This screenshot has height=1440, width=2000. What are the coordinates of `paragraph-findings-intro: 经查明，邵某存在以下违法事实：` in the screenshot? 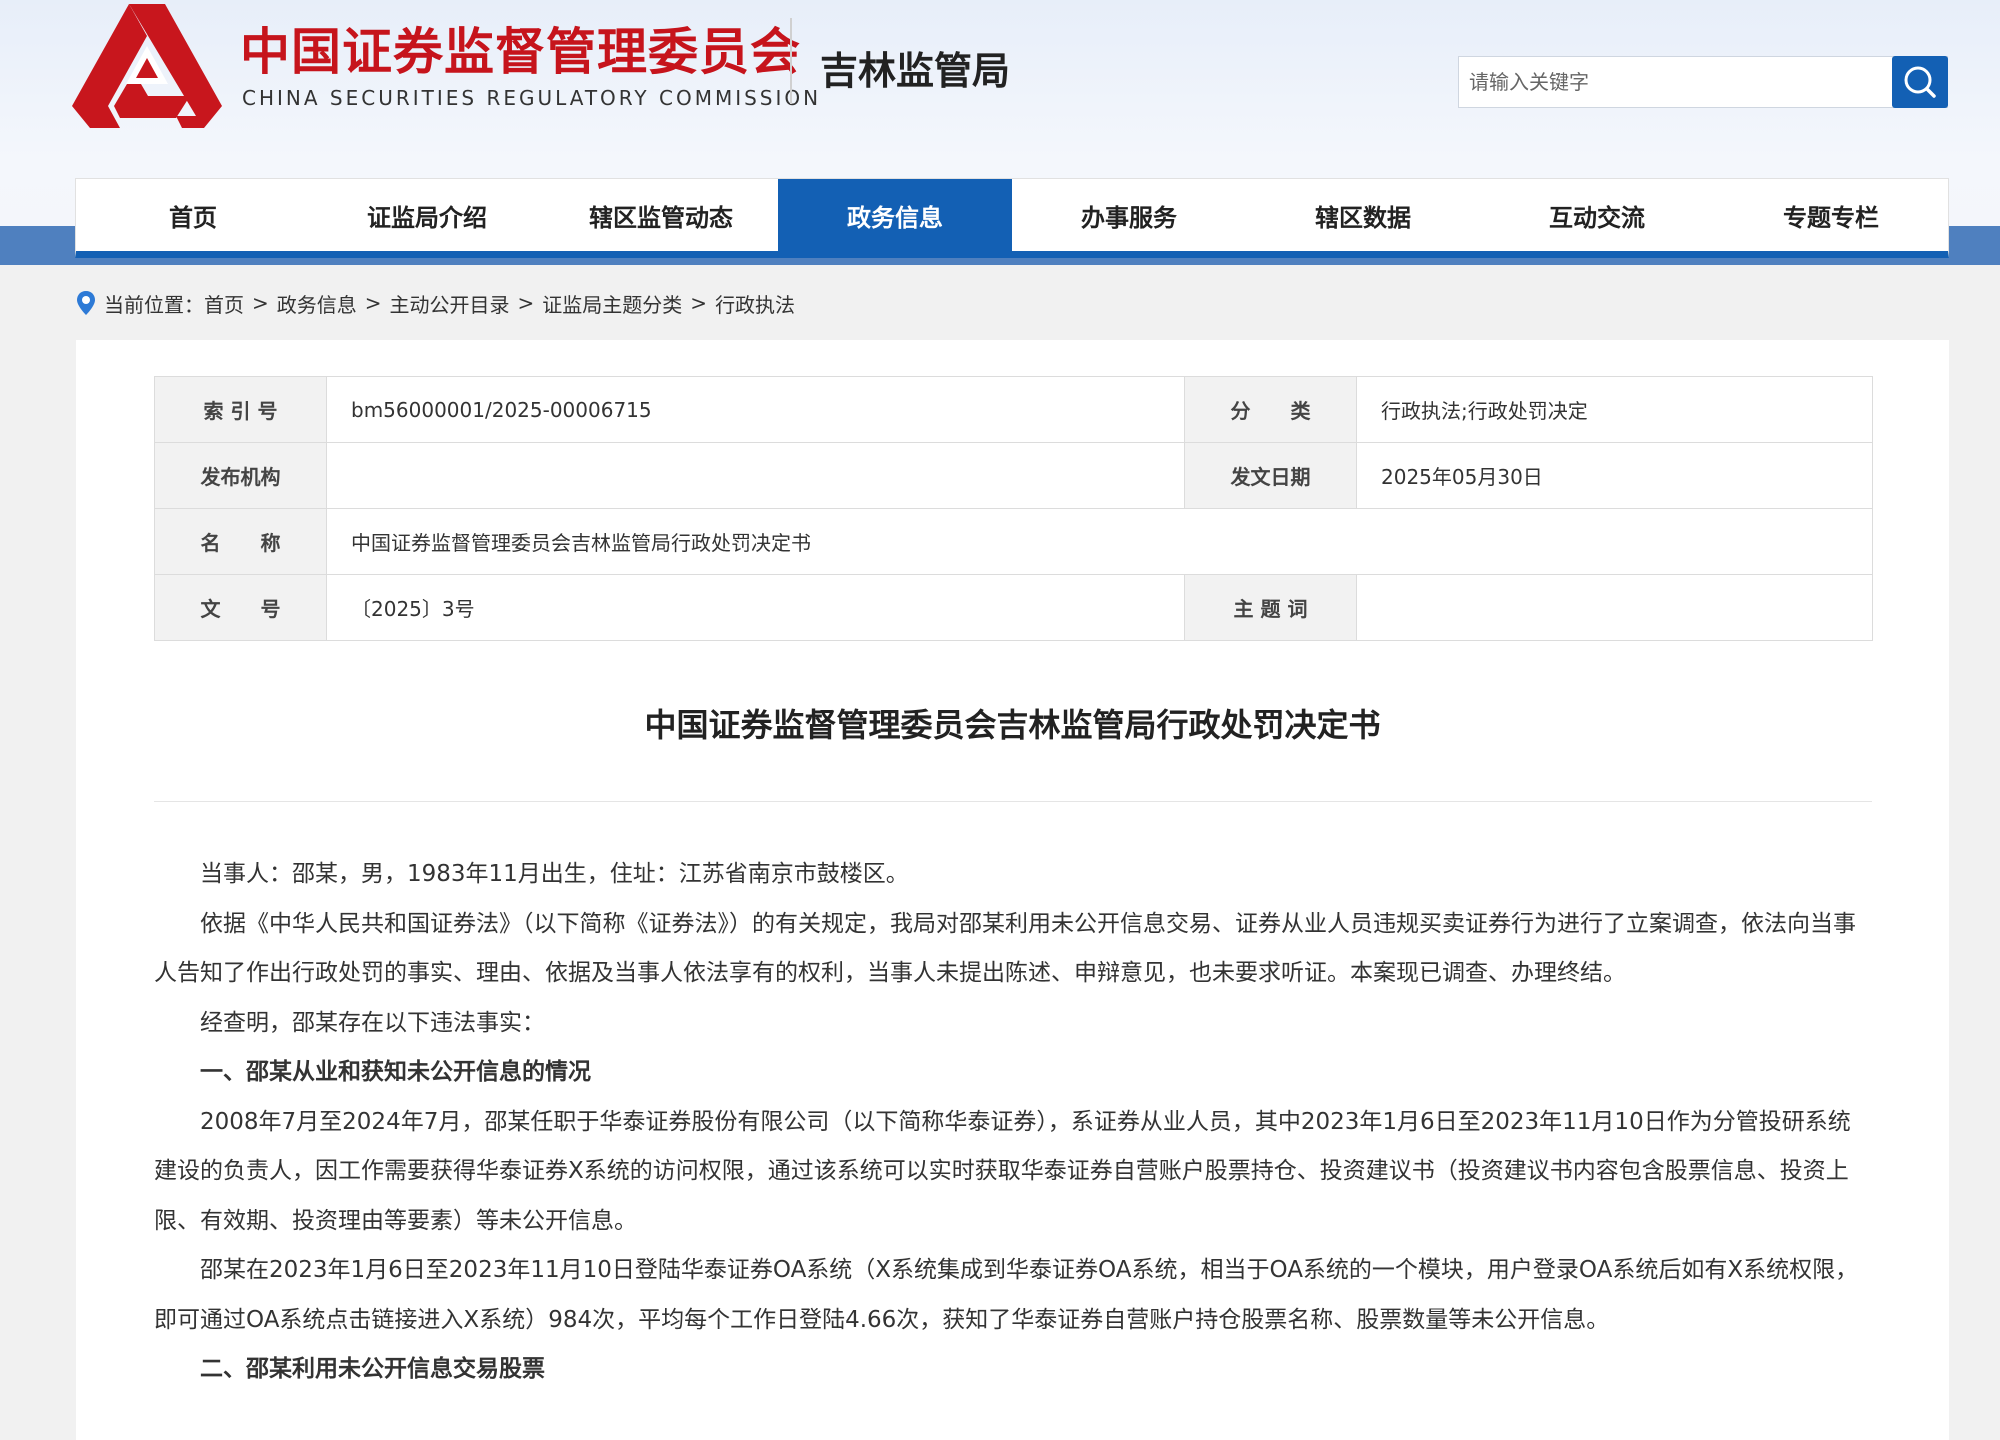 It's located at (372, 1022).